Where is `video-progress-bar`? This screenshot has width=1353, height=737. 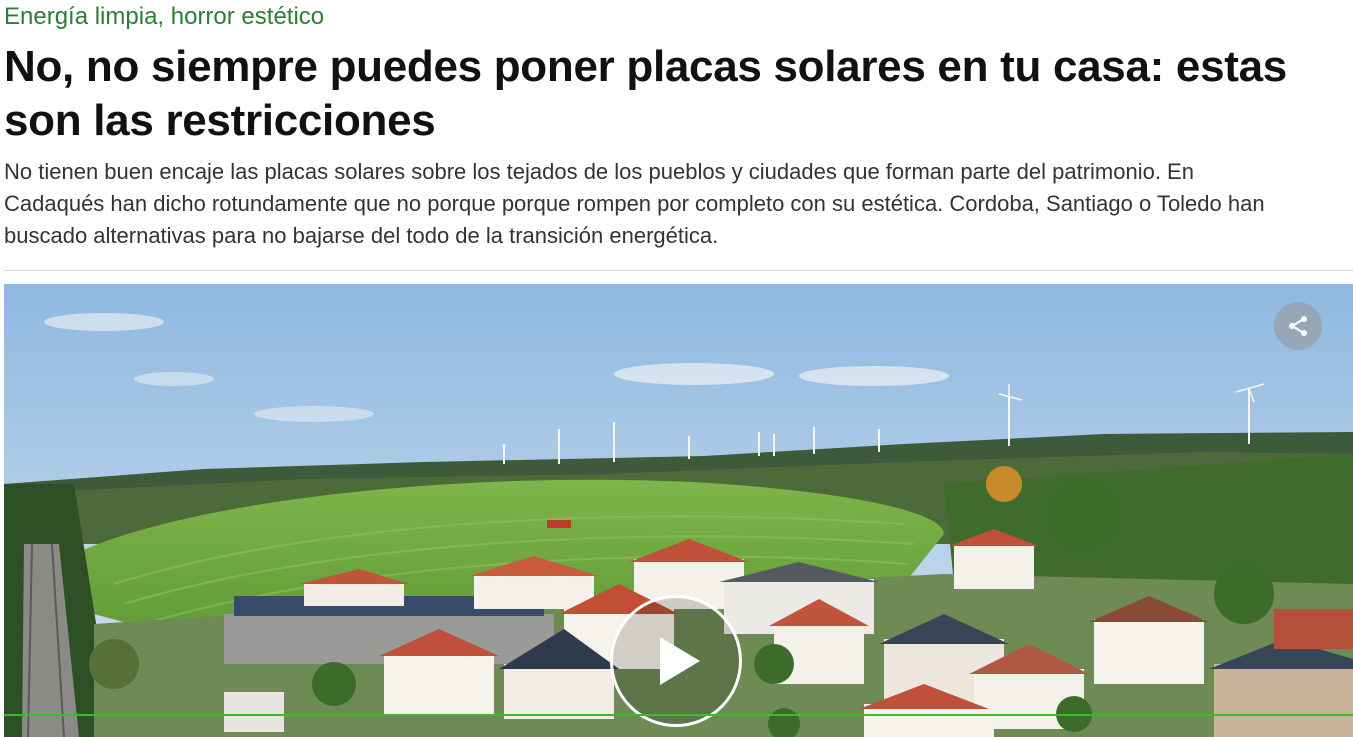 video-progress-bar is located at coordinates (678, 715).